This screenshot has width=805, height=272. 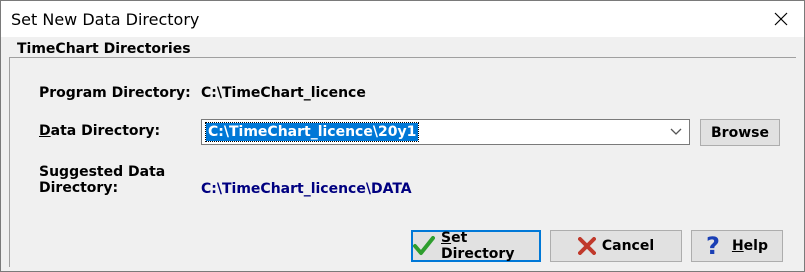 I want to click on help-label: Help, so click(x=749, y=246).